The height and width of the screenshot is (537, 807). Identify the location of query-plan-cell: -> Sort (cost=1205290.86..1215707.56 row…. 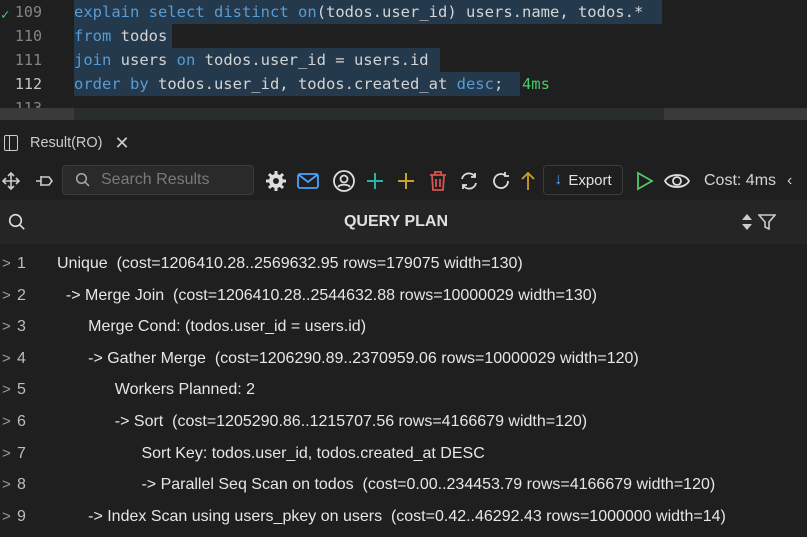
(322, 422).